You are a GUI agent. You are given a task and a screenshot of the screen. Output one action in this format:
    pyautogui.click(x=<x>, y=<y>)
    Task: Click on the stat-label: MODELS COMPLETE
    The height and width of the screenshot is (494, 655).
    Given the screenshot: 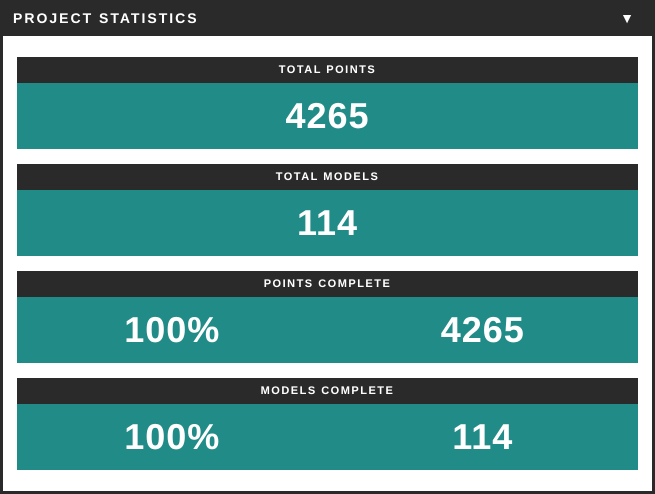 What is the action you would take?
    pyautogui.click(x=327, y=391)
    